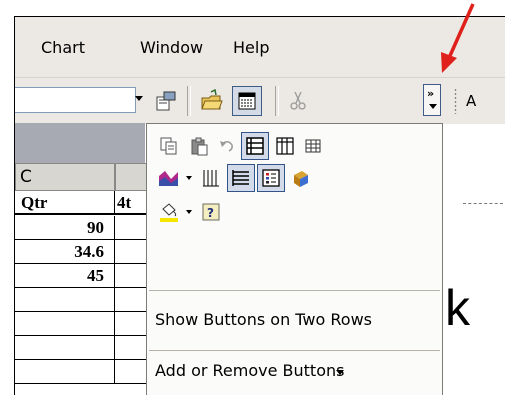 This screenshot has width=509, height=395. I want to click on by-row-icon, so click(255, 146).